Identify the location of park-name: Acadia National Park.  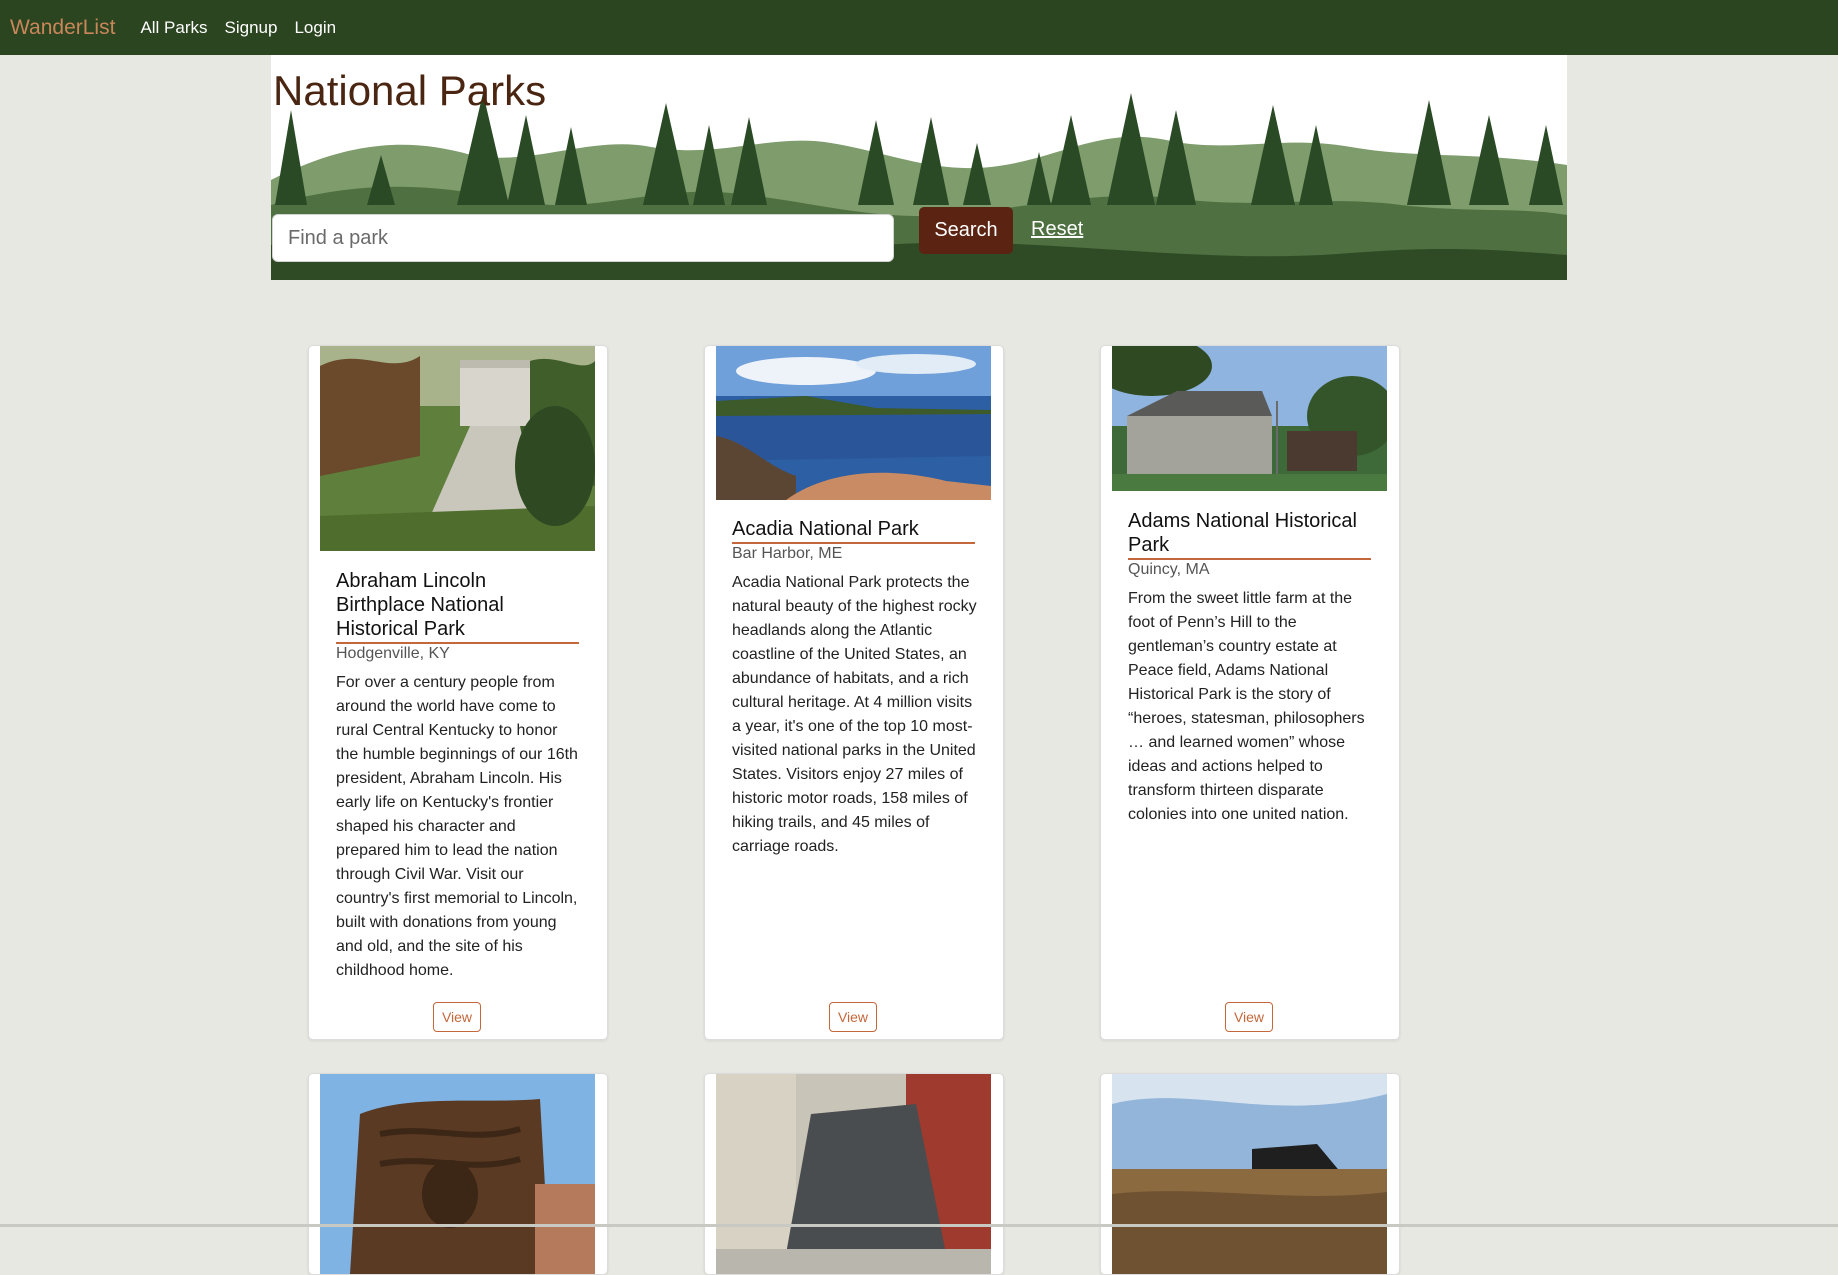
(853, 530).